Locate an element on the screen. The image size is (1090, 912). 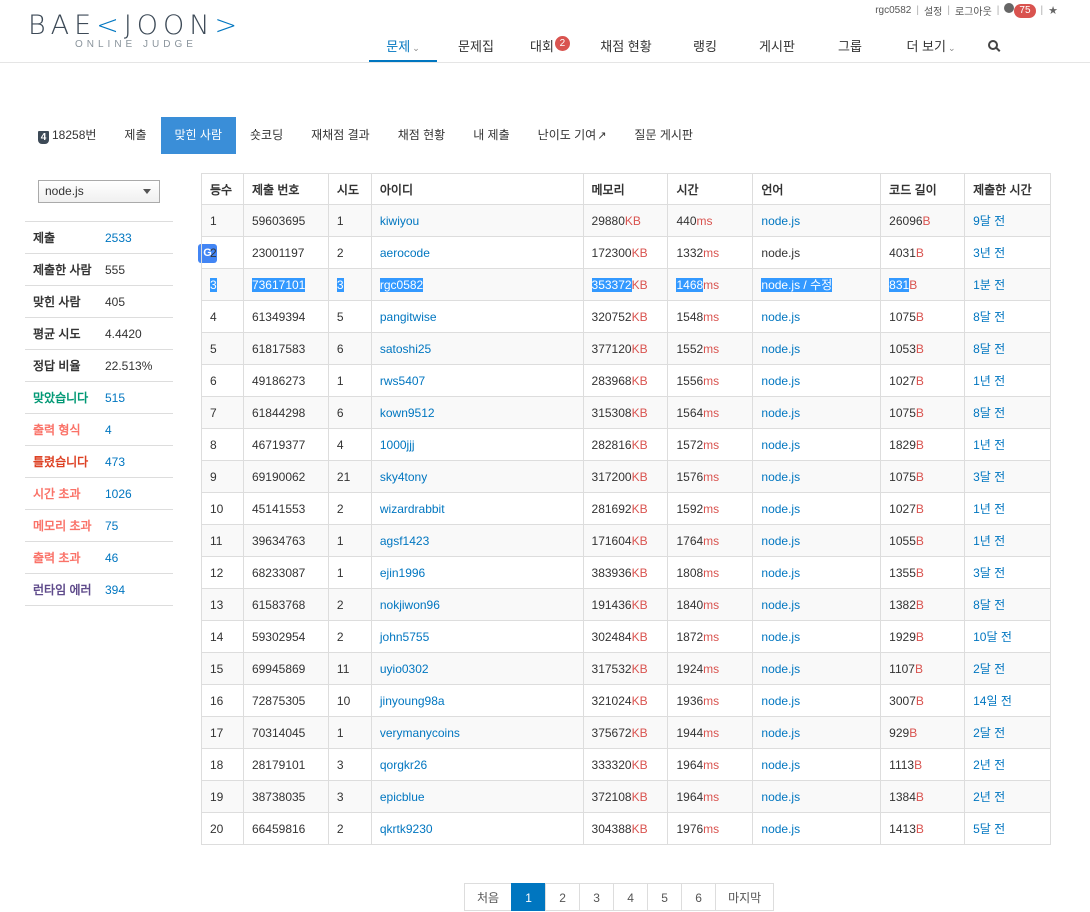
logout-link: 로그아웃 is located at coordinates (973, 10).